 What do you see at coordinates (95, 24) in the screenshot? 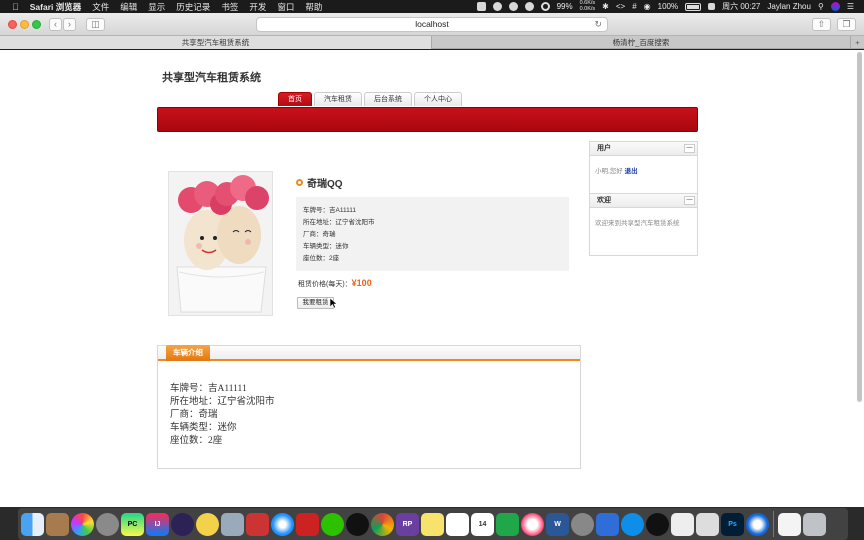
I see `sidebar-toggle-icon: ◫` at bounding box center [95, 24].